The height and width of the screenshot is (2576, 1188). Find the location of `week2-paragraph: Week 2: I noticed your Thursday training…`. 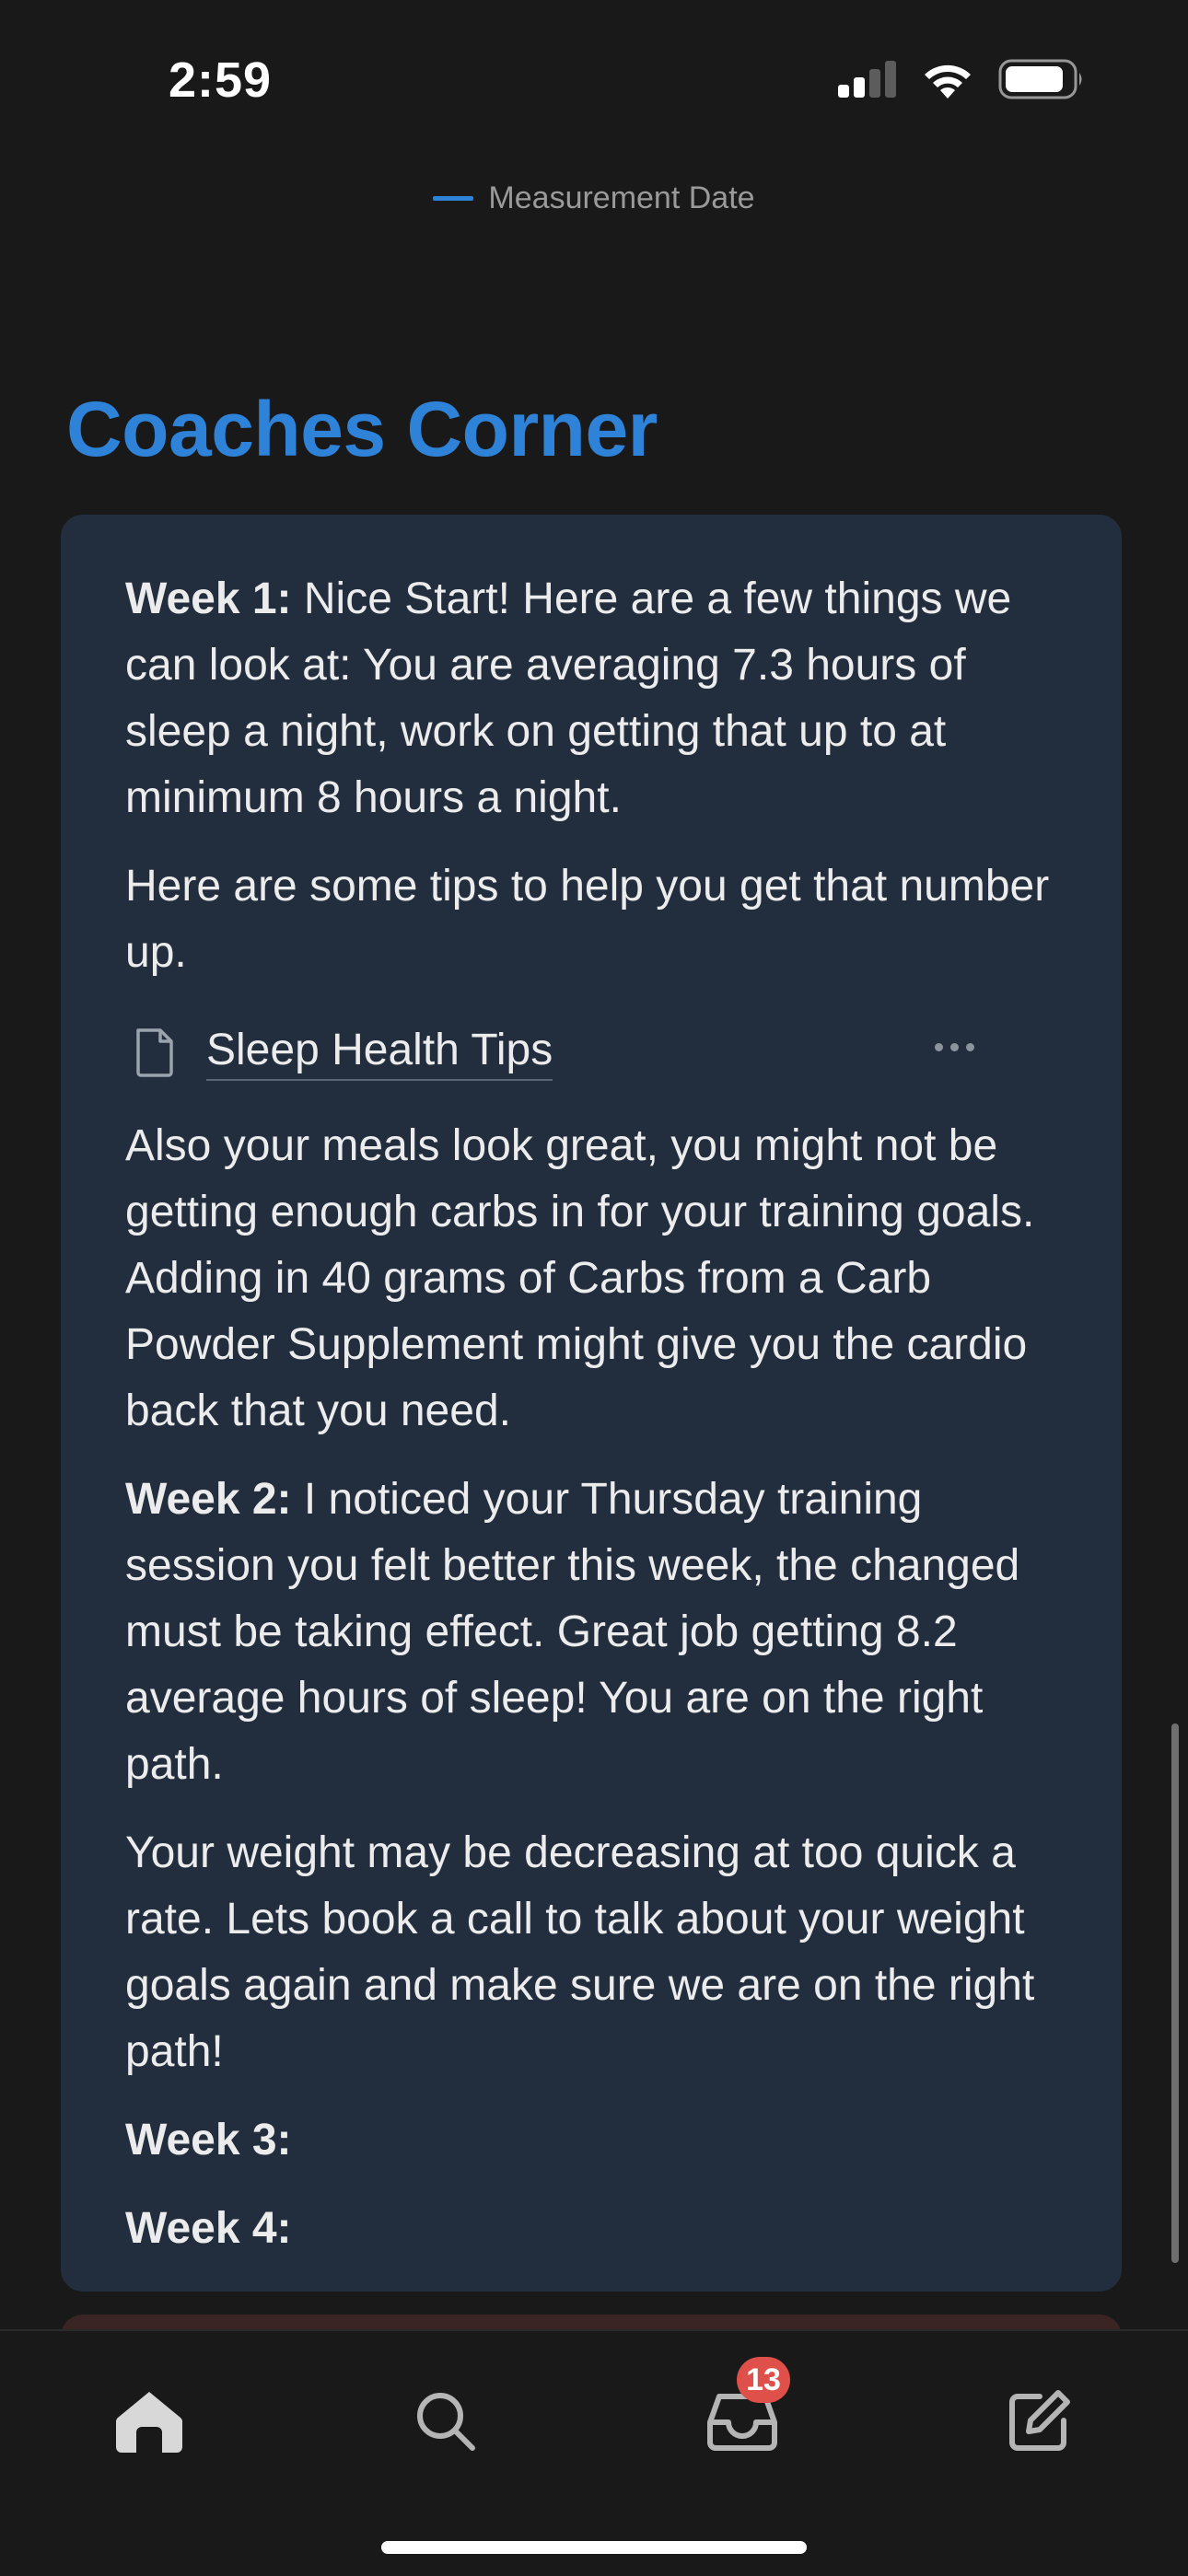

week2-paragraph: Week 2: I noticed your Thursday training… is located at coordinates (591, 1632).